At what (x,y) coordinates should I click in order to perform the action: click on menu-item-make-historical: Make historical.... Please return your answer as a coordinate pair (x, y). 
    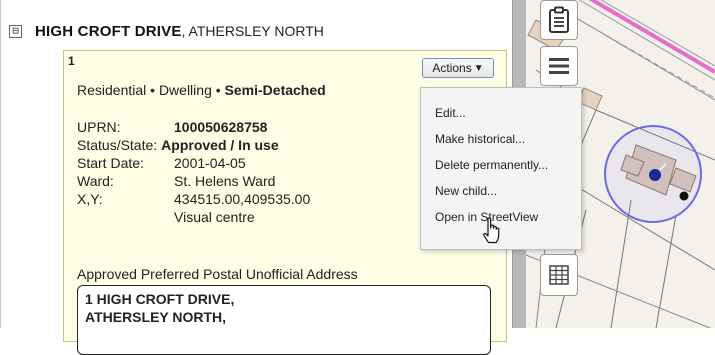
    Looking at the image, I should click on (480, 139).